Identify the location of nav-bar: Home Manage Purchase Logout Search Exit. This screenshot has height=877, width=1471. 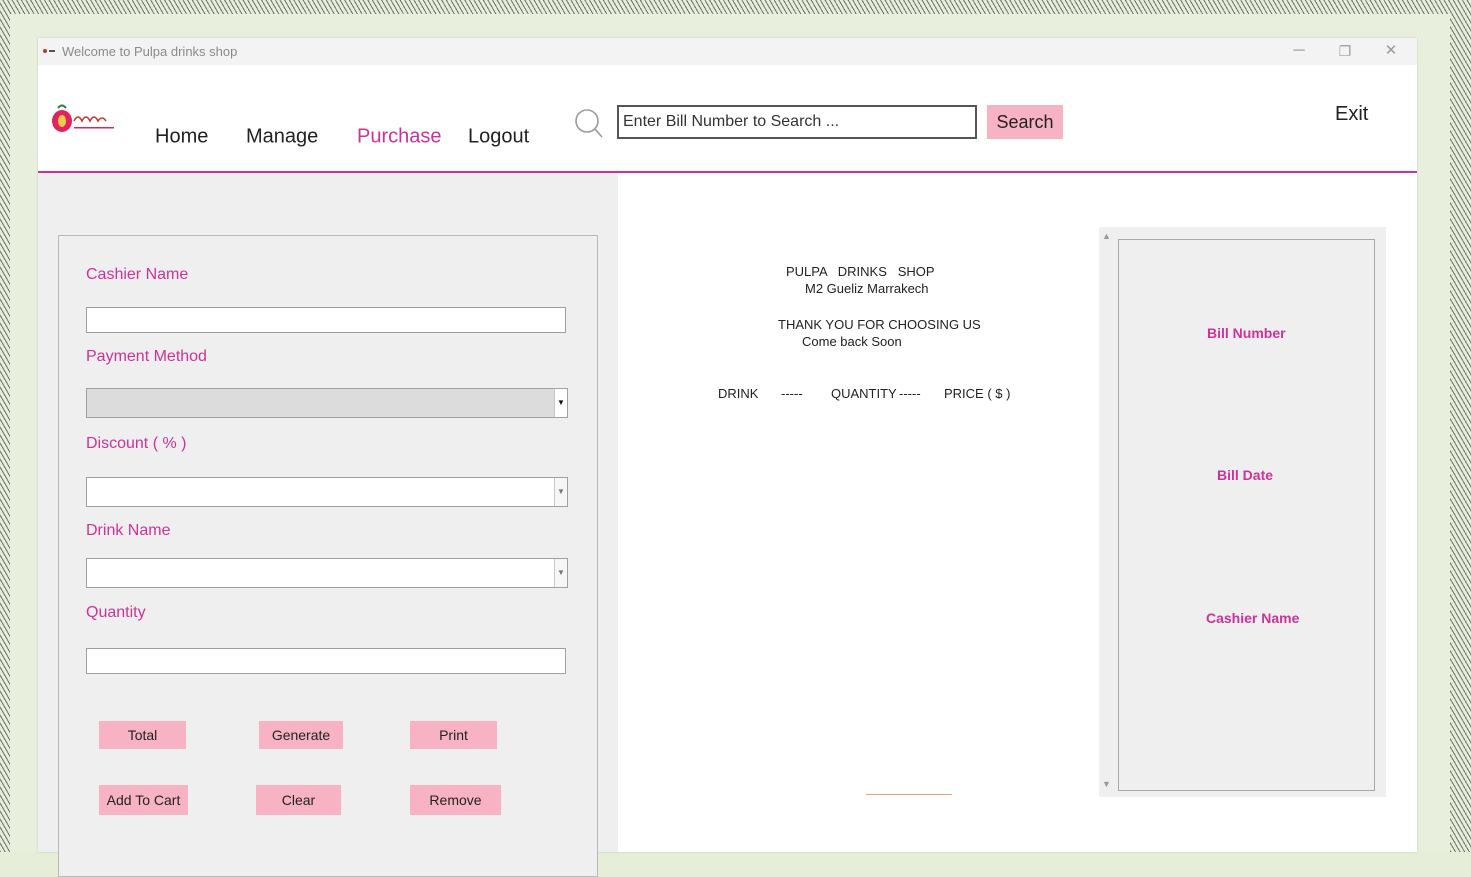
(727, 119).